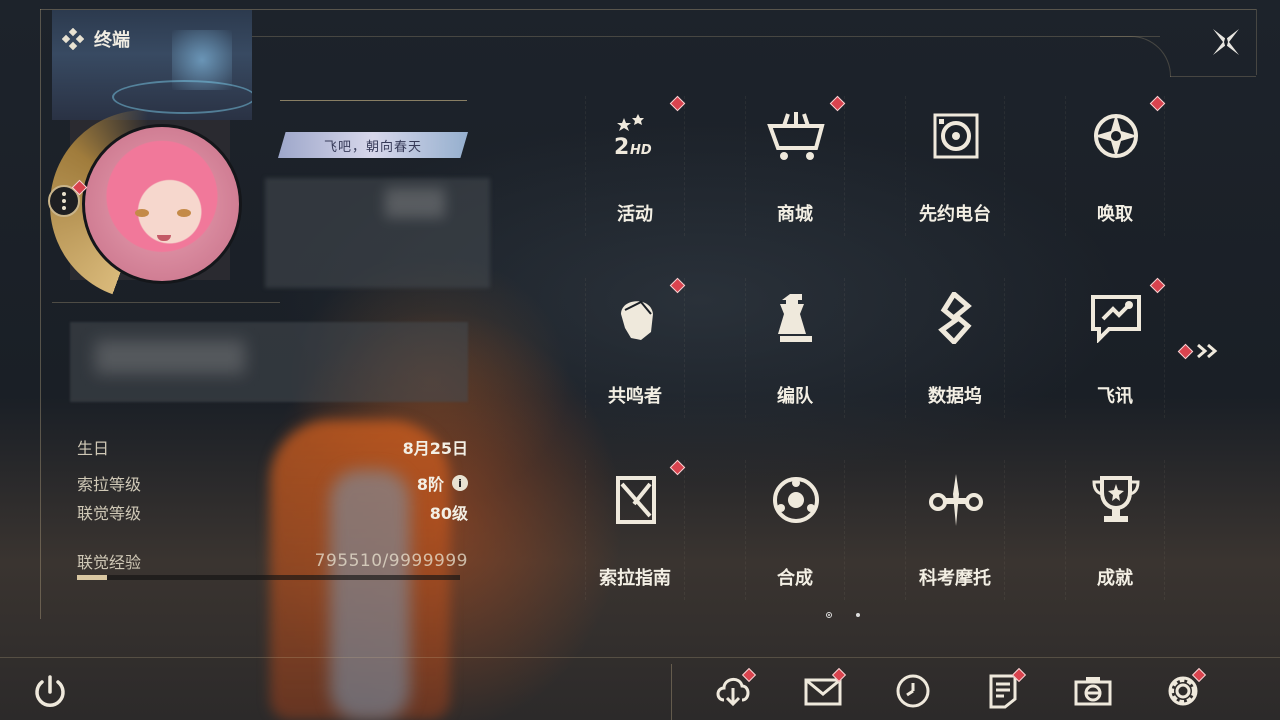 This screenshot has height=720, width=1280. What do you see at coordinates (166, 302) in the screenshot?
I see `profile-divider` at bounding box center [166, 302].